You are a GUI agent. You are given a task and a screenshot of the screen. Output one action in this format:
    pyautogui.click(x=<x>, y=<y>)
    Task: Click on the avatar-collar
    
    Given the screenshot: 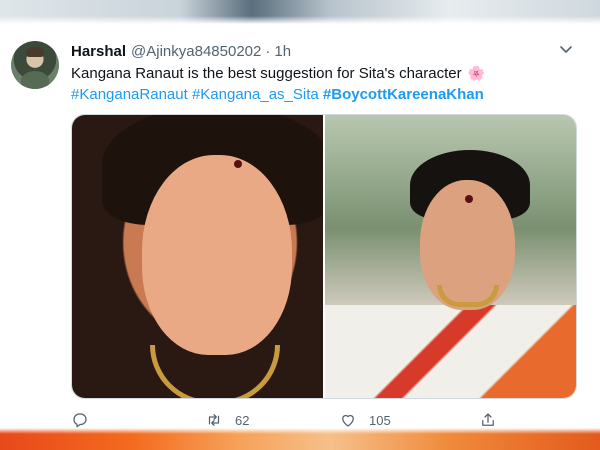 What is the action you would take?
    pyautogui.click(x=35, y=80)
    